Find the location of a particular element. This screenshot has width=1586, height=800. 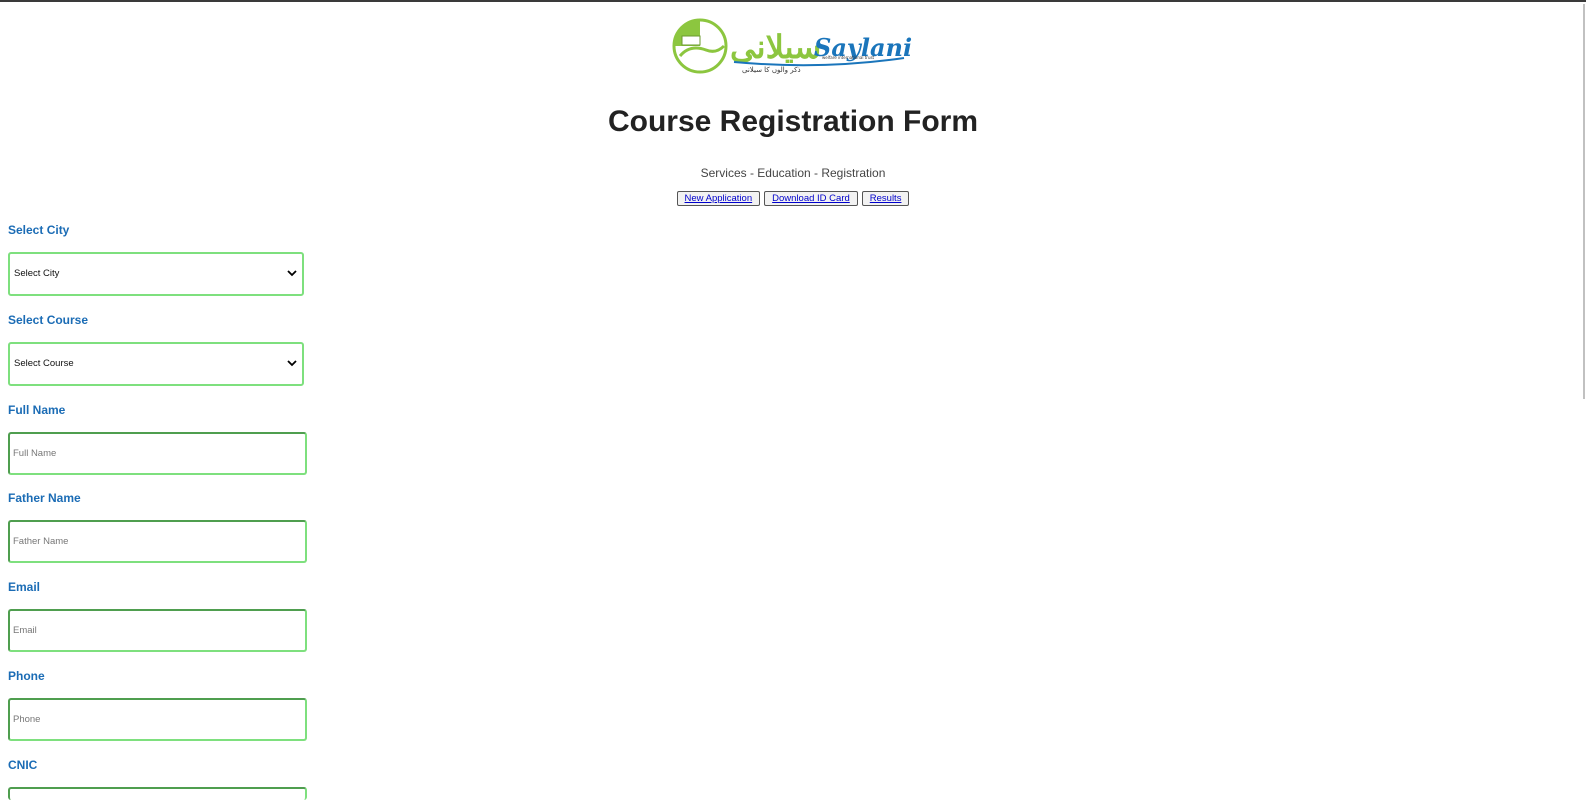

cnic-field is located at coordinates (157, 793).